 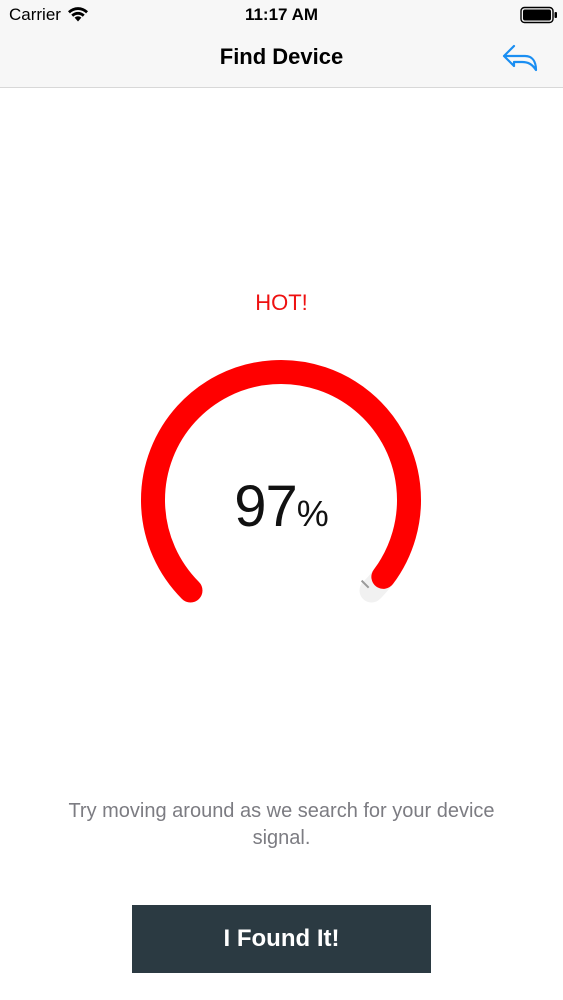 What do you see at coordinates (312, 513) in the screenshot?
I see `percent-sign: %` at bounding box center [312, 513].